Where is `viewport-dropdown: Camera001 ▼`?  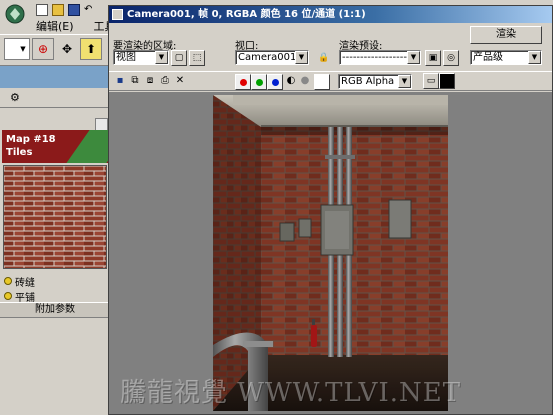
viewport-dropdown: Camera001 ▼ is located at coordinates (272, 57).